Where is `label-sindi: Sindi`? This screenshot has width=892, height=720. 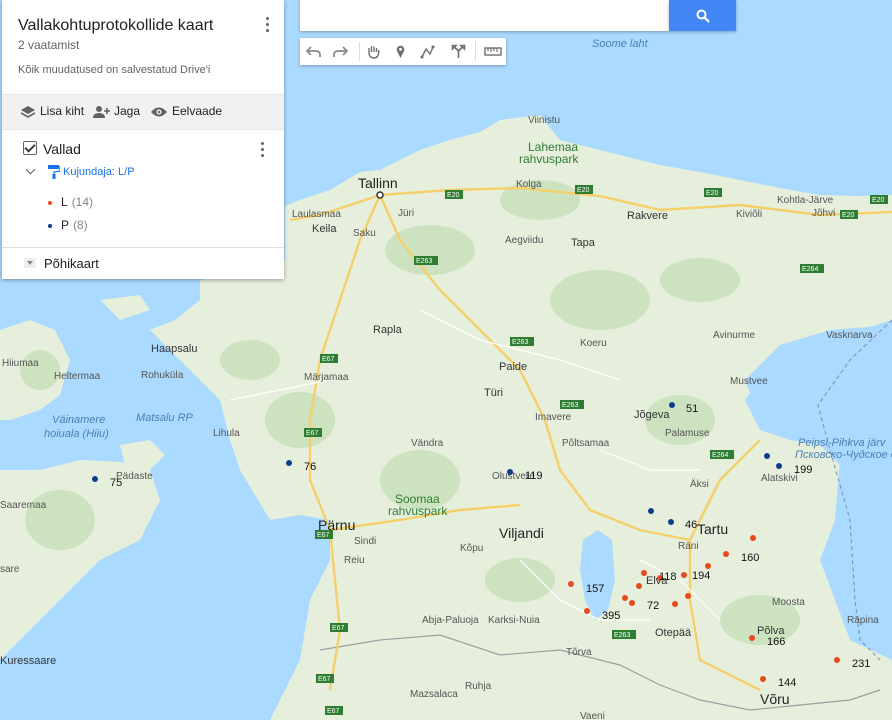 label-sindi: Sindi is located at coordinates (365, 541).